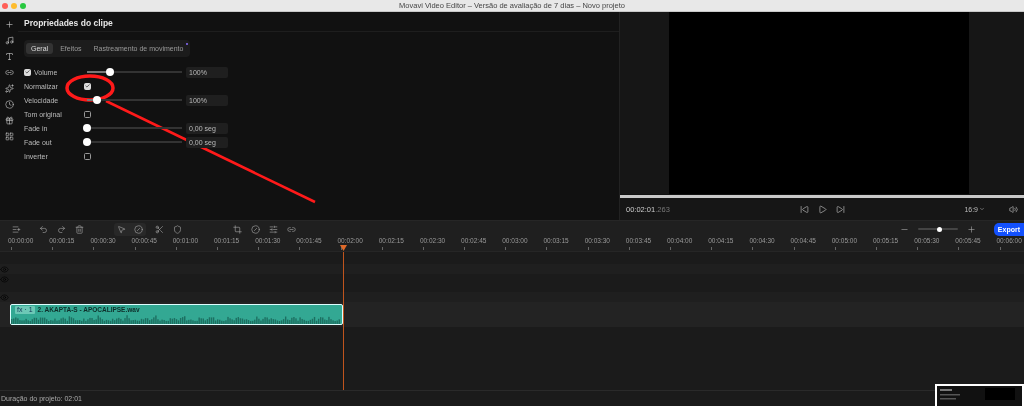 The height and width of the screenshot is (406, 1024). What do you see at coordinates (979, 395) in the screenshot?
I see `screenshot-thumbnail` at bounding box center [979, 395].